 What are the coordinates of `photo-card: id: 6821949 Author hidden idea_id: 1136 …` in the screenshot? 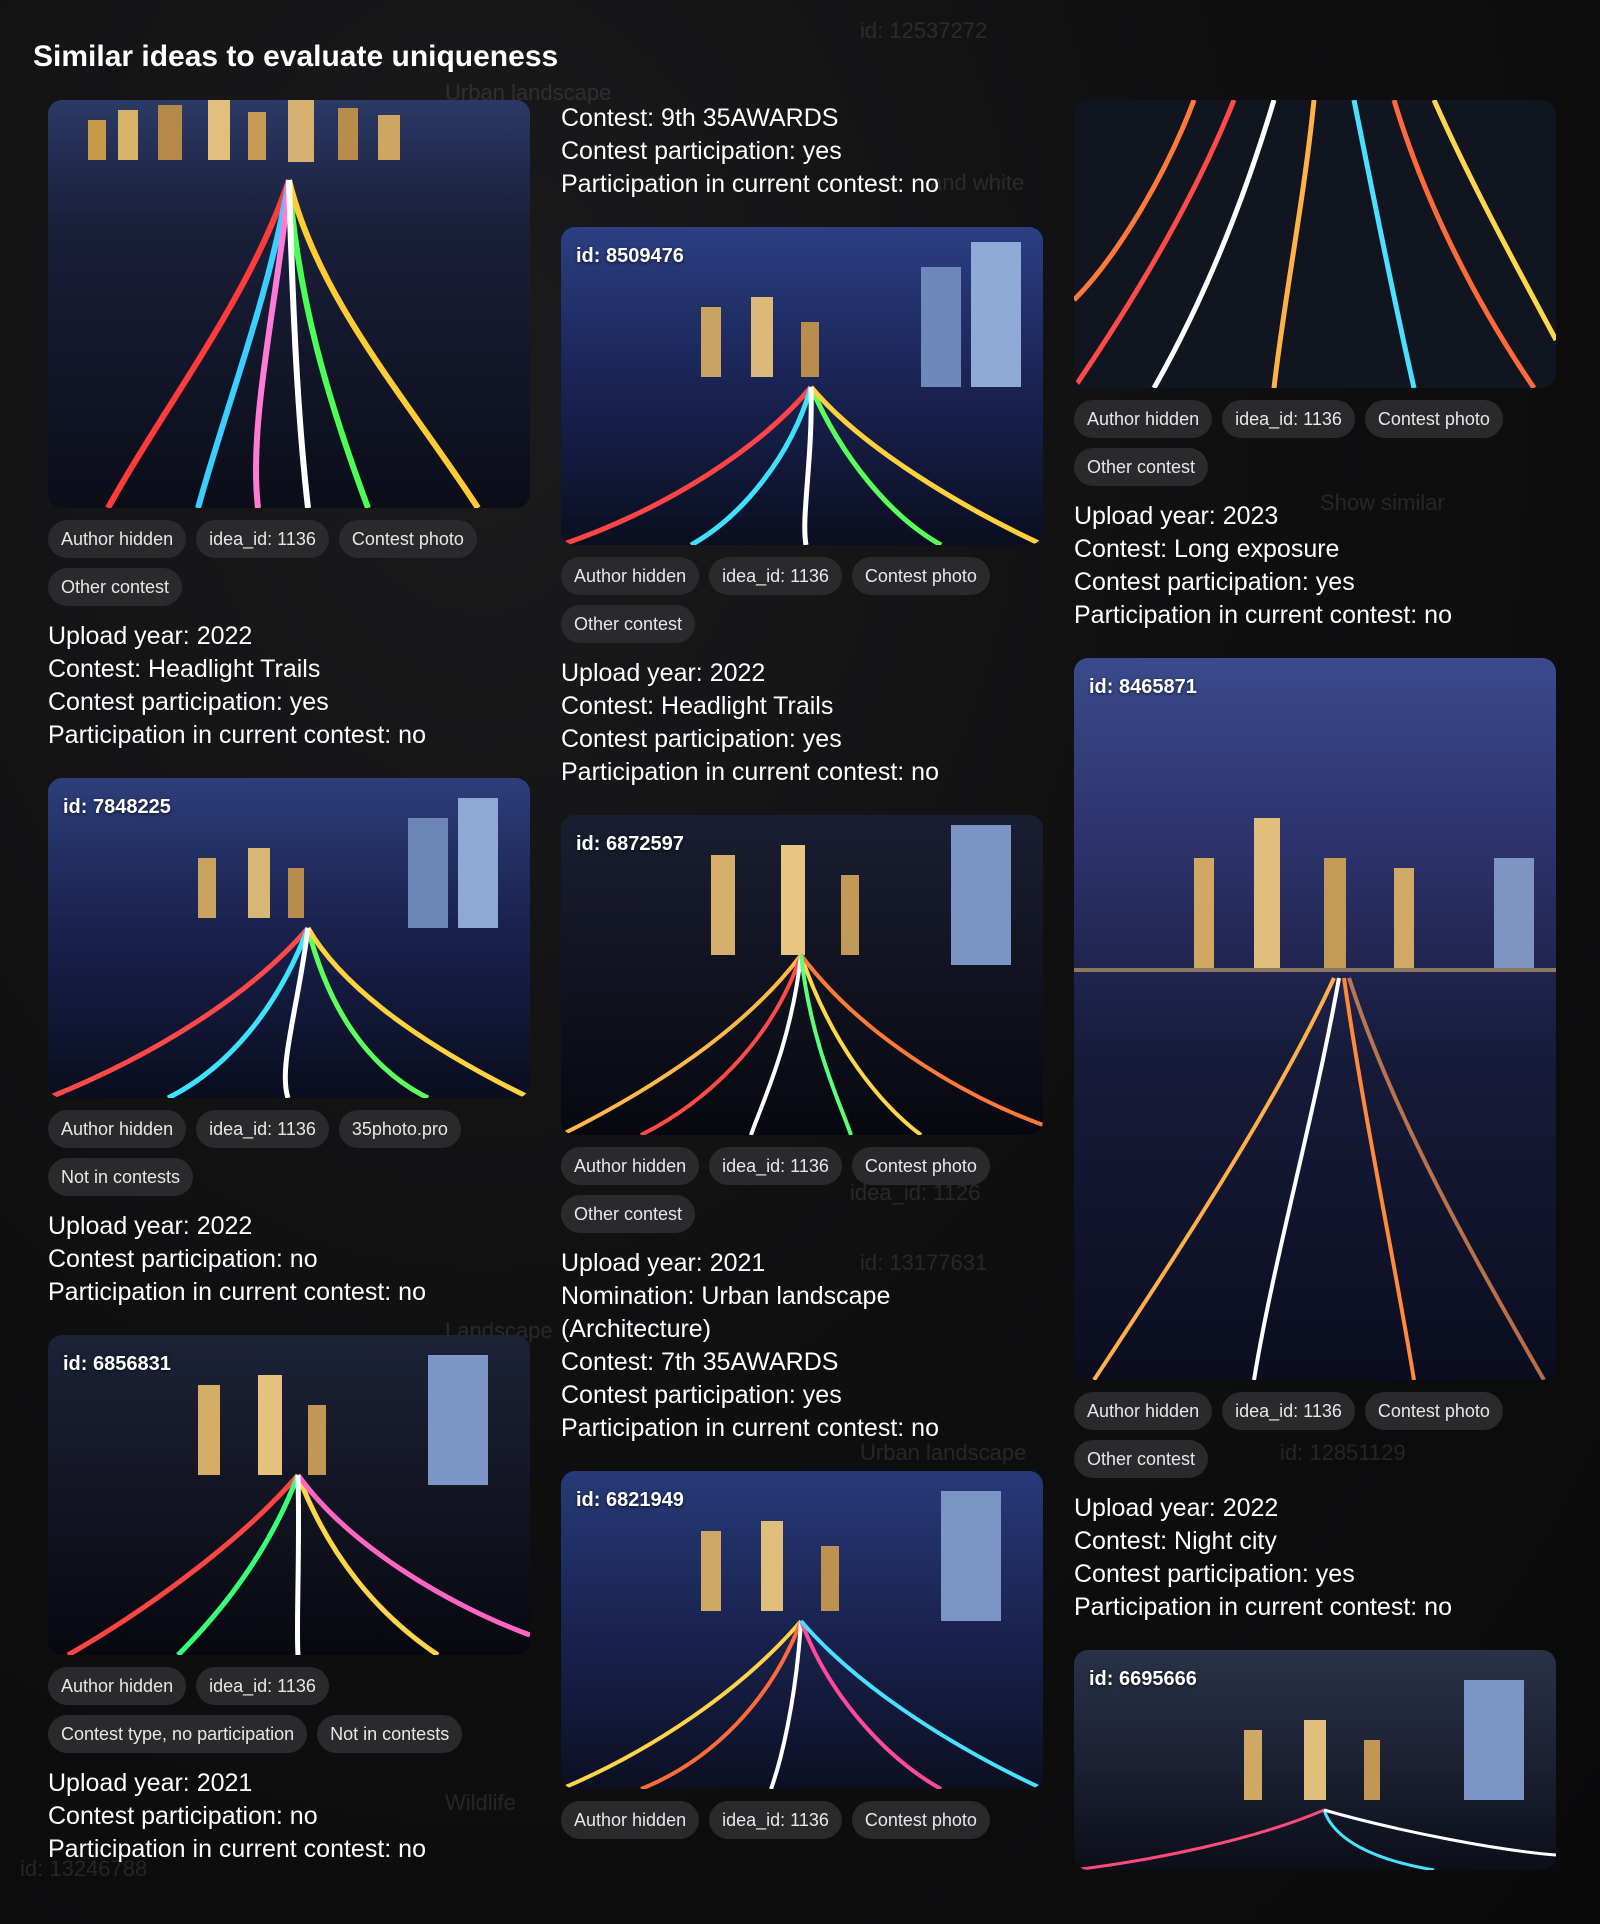 It's located at (802, 1655).